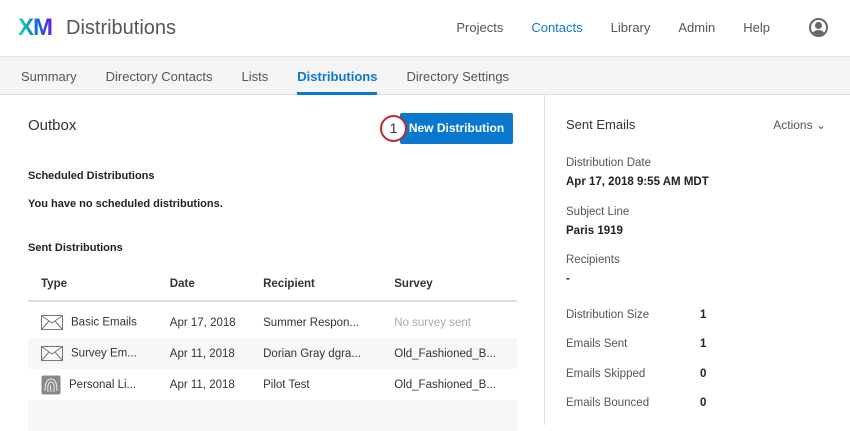 This screenshot has height=431, width=850. I want to click on stat-label: Emails Sent, so click(597, 344).